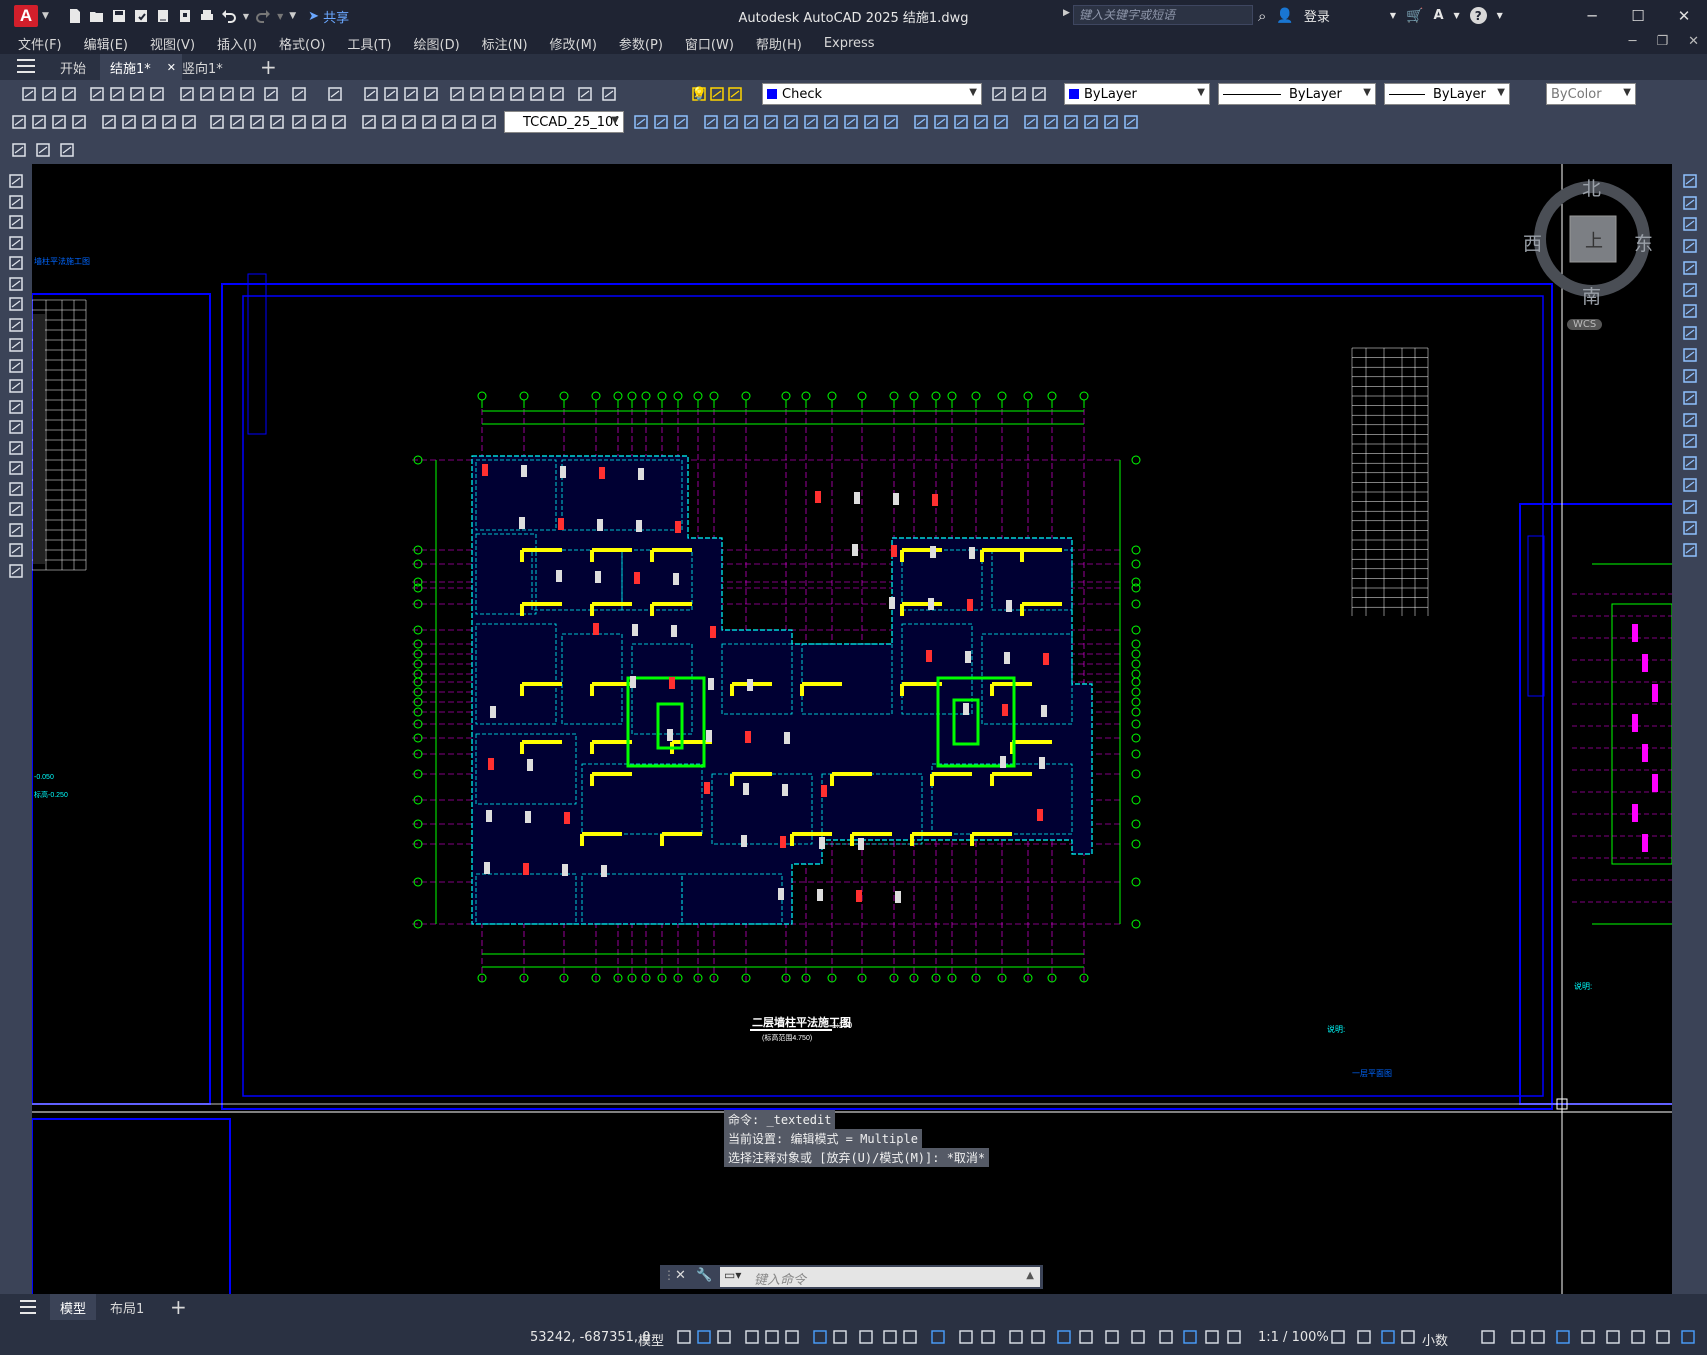  Describe the element at coordinates (1643, 242) in the screenshot. I see `compass-east: 东` at that location.